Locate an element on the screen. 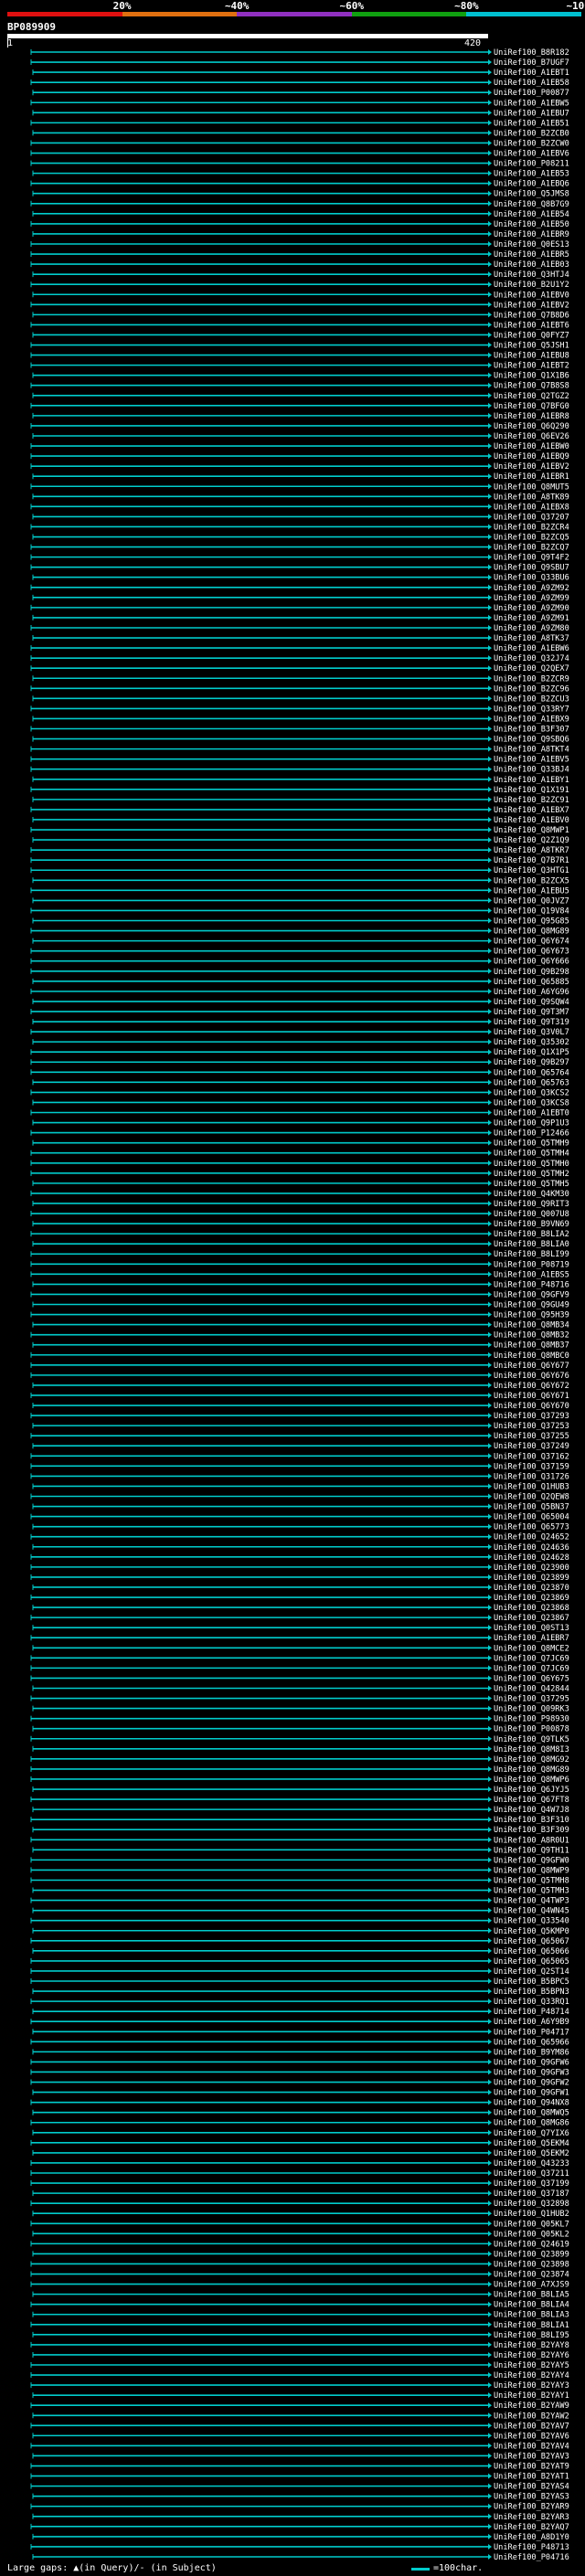 This screenshot has height=2576, width=585. hit-label: UniRef100_Q7B8S8 is located at coordinates (532, 386).